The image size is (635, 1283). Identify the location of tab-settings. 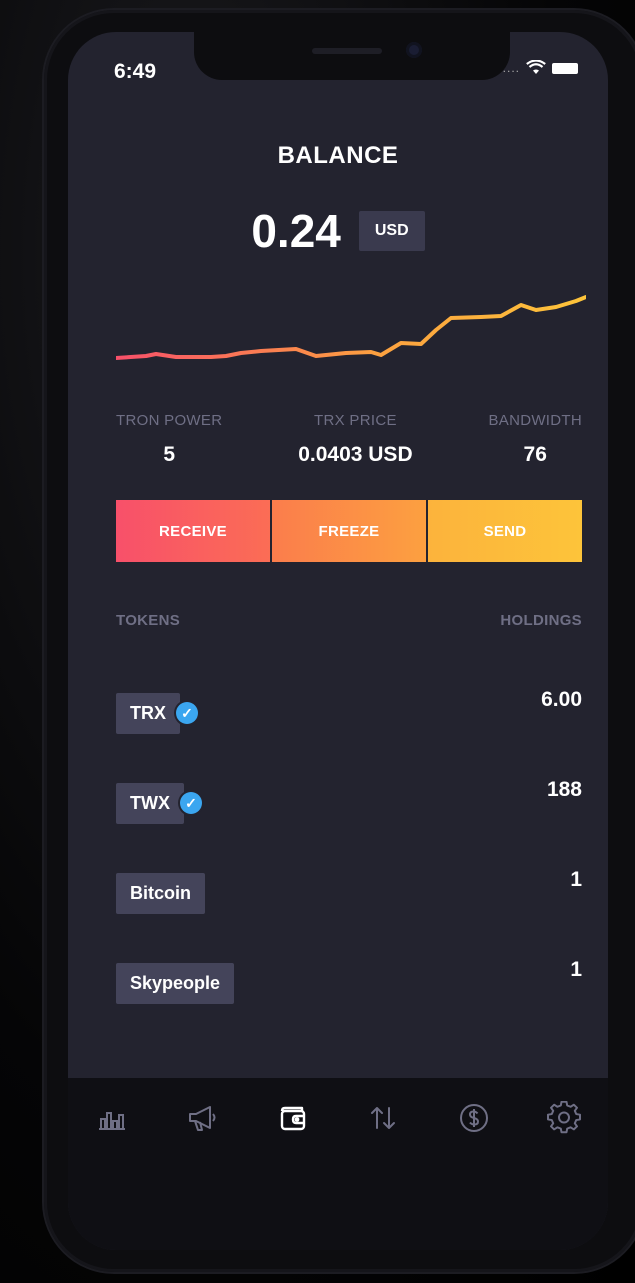
(564, 1118).